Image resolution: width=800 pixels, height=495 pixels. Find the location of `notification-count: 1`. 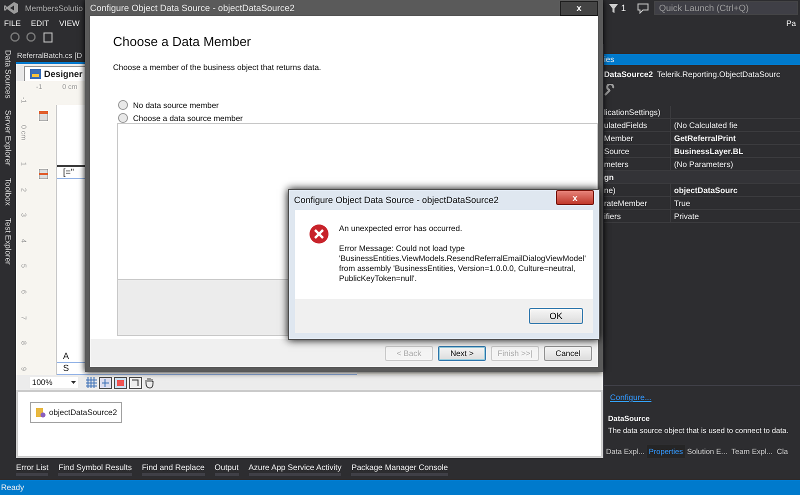

notification-count: 1 is located at coordinates (623, 8).